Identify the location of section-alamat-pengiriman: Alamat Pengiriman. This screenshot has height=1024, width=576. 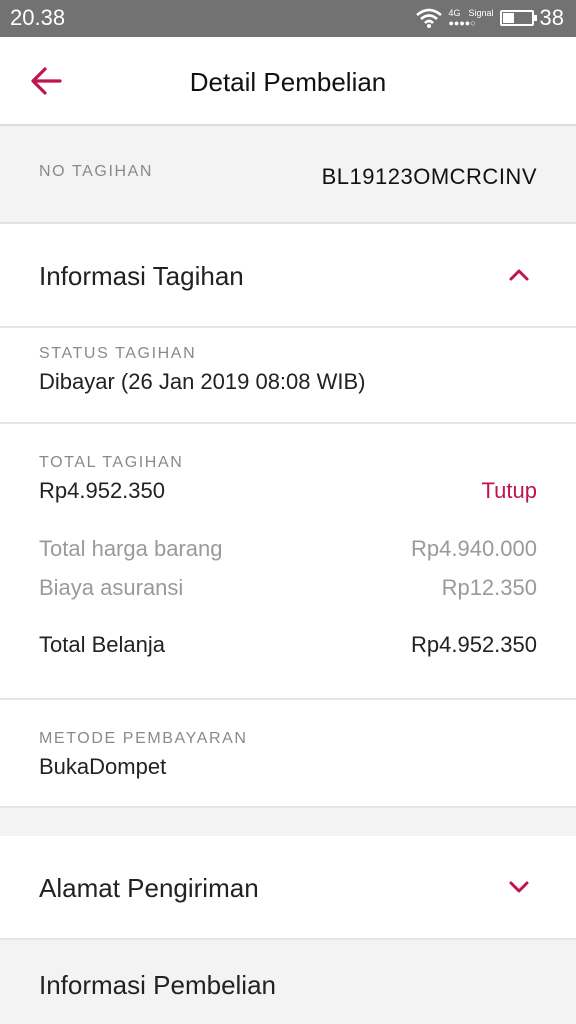
(288, 888).